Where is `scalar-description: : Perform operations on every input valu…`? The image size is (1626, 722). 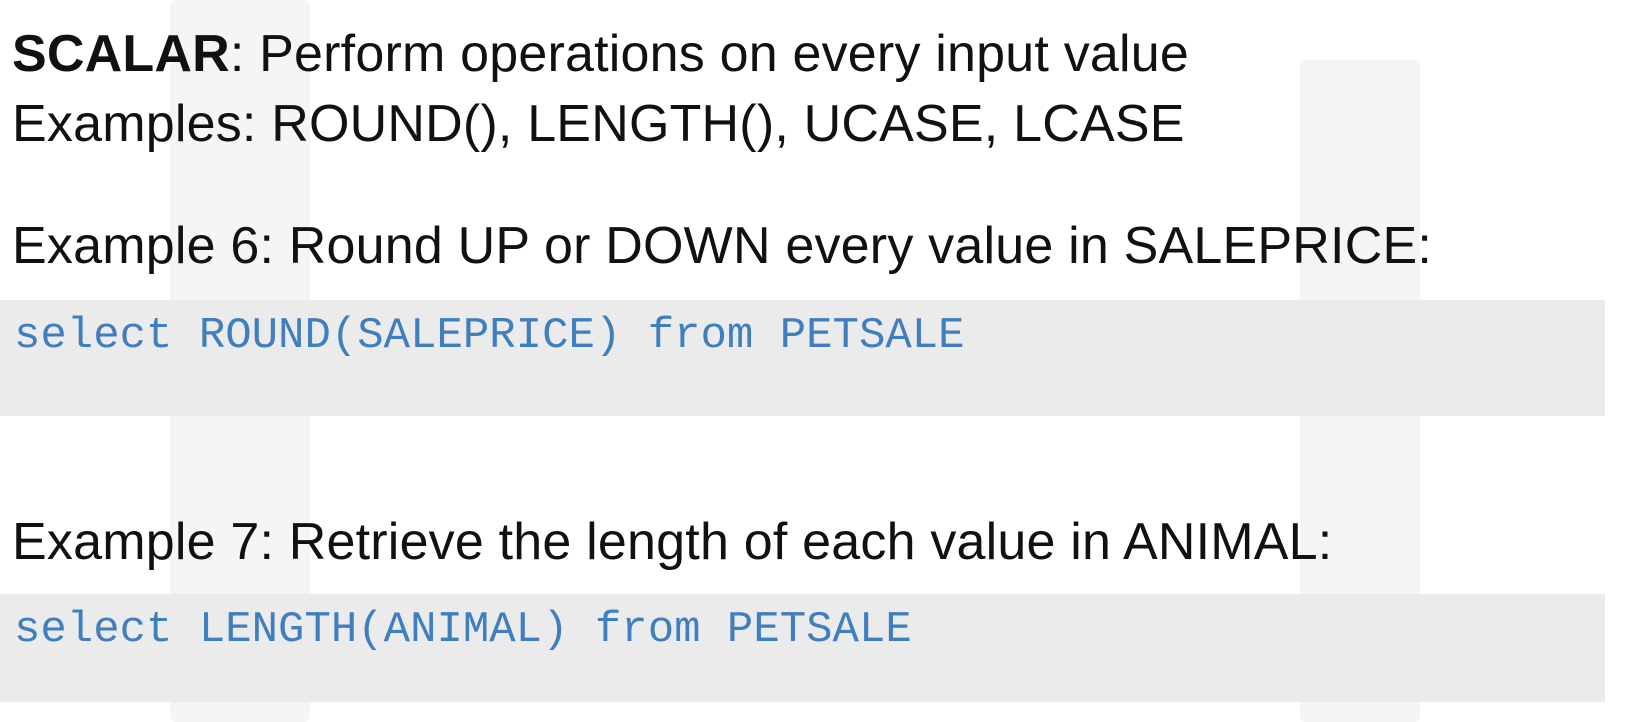
scalar-description: : Perform operations on every input valu… is located at coordinates (709, 54).